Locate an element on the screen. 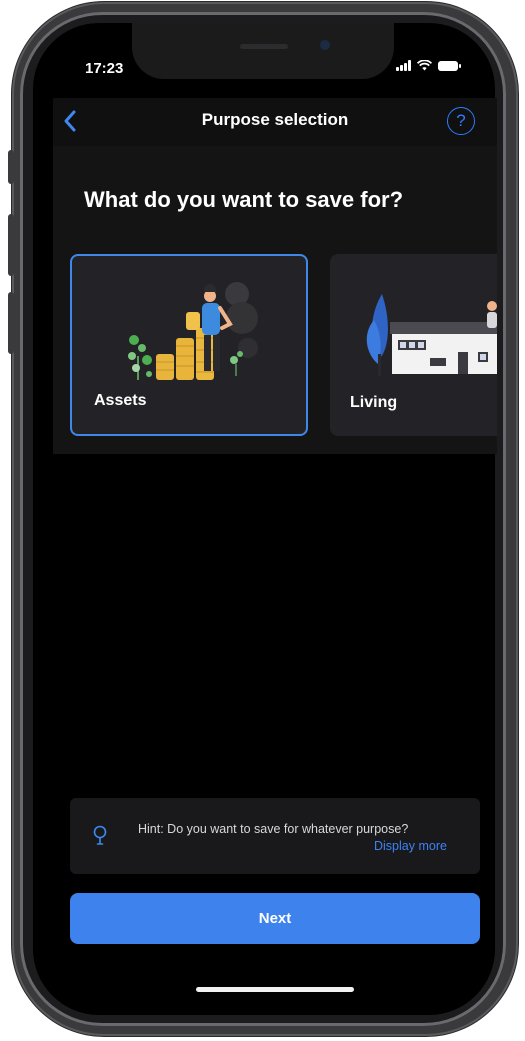 The width and height of the screenshot is (525, 1041). help-icon: ? is located at coordinates (461, 120).